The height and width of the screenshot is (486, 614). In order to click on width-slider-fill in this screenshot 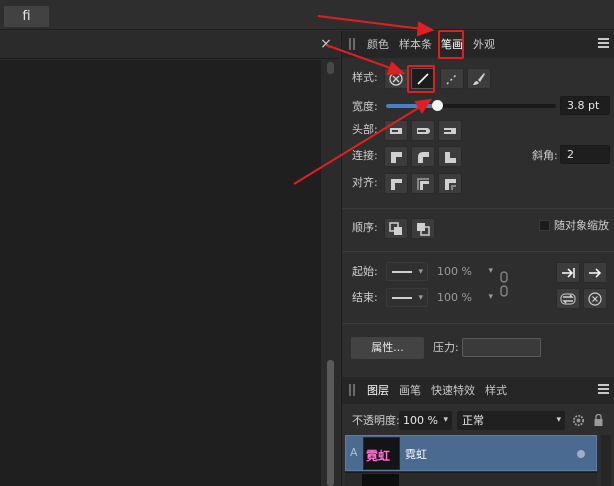, I will do `click(411, 106)`.